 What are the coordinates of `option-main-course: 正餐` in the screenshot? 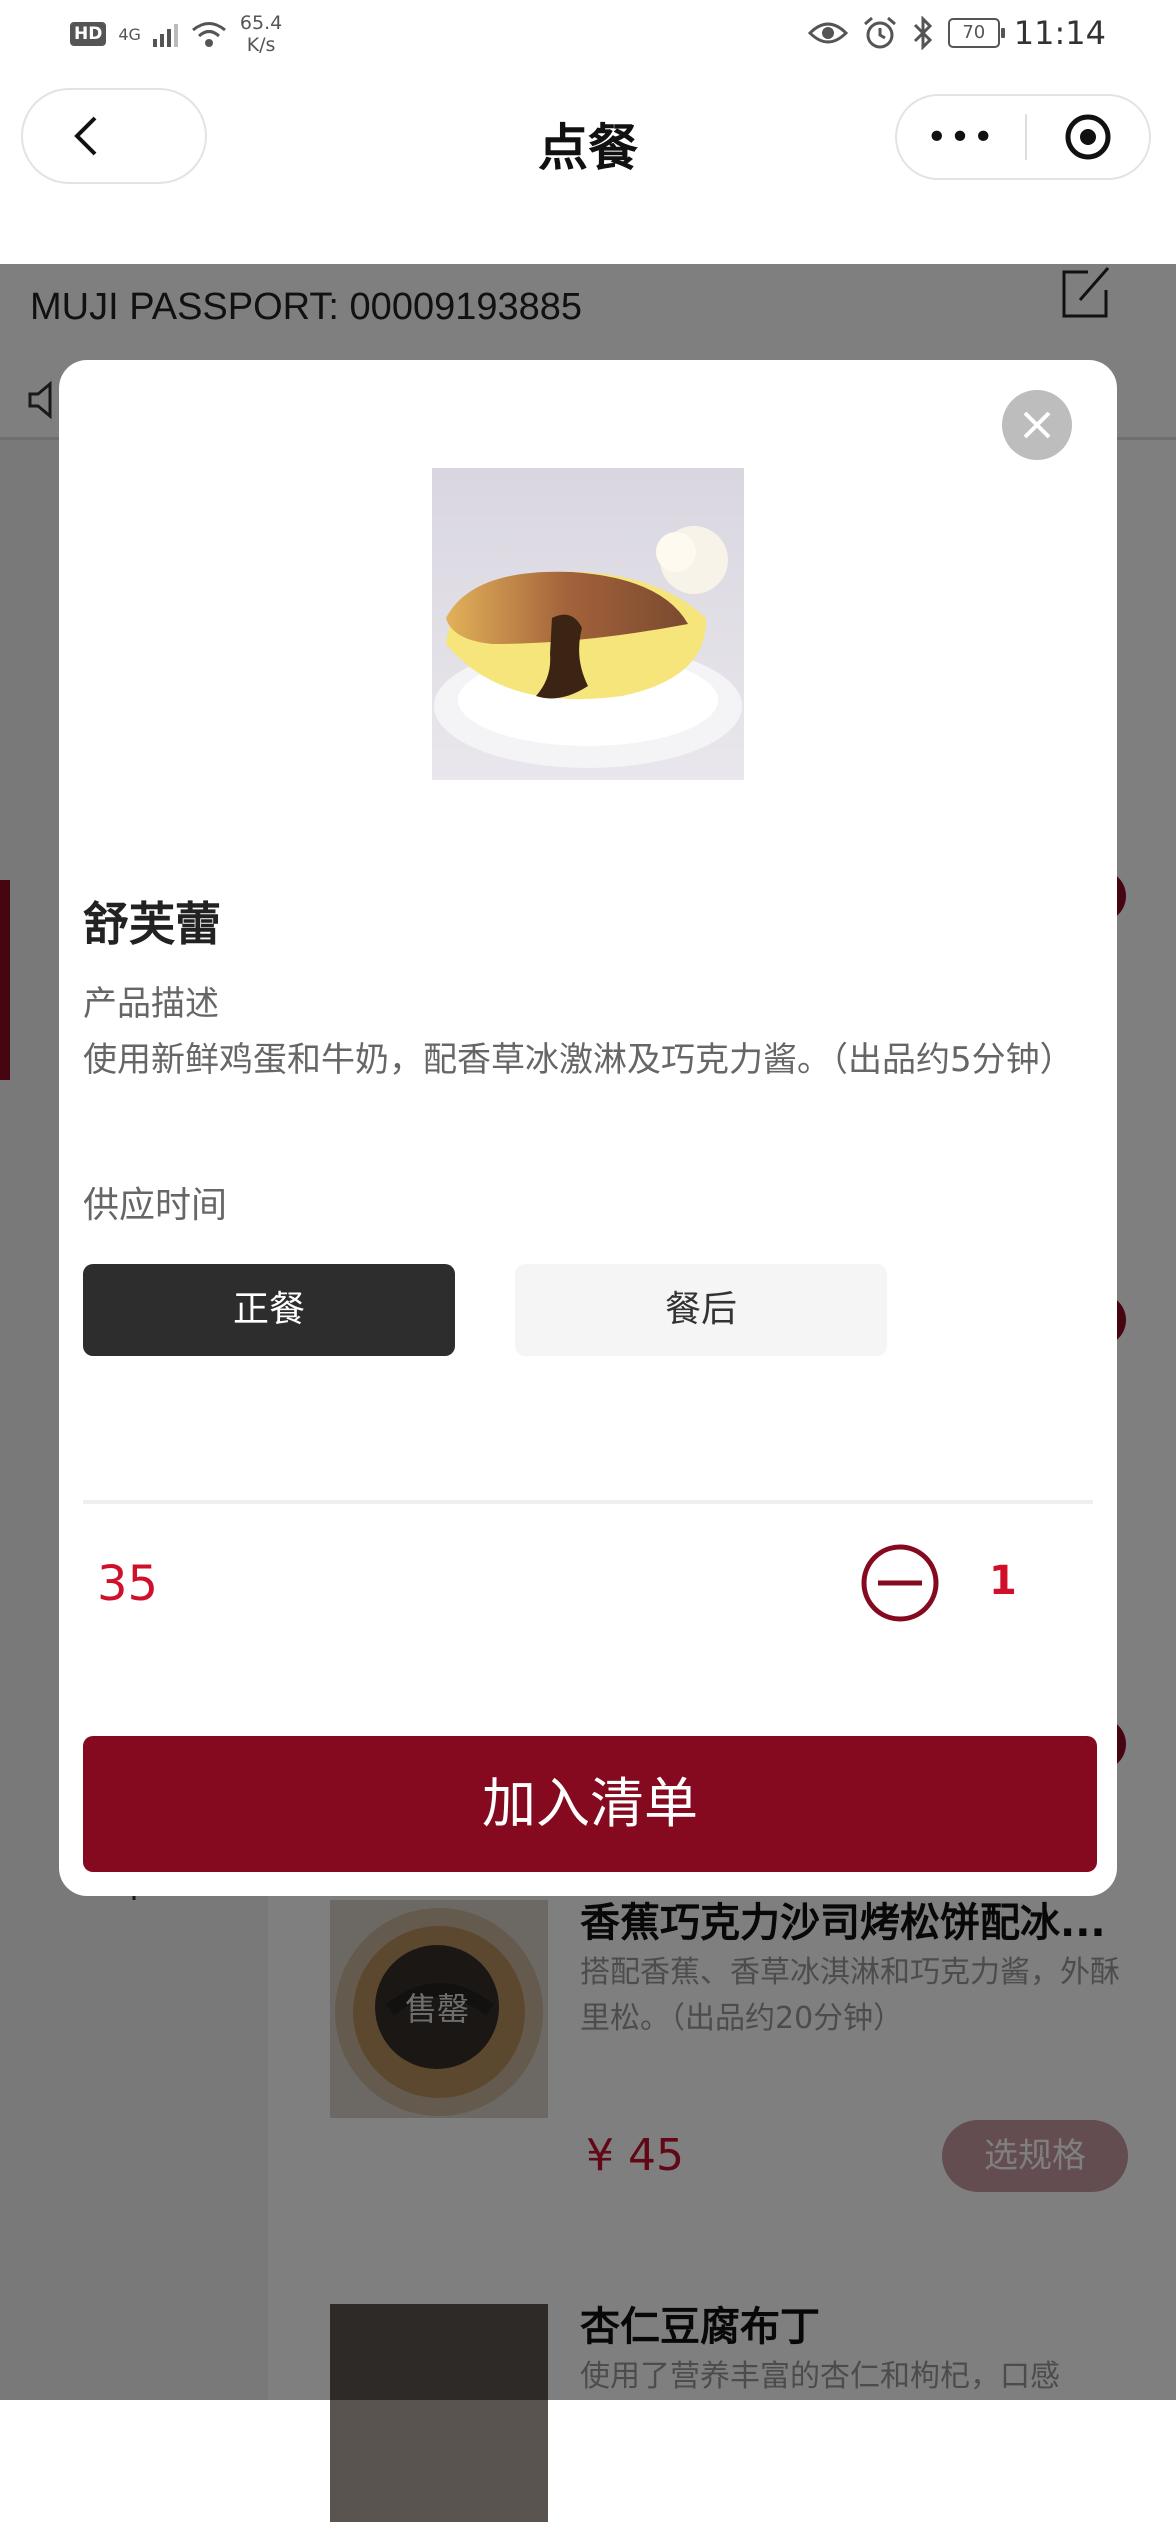 It's located at (269, 1310).